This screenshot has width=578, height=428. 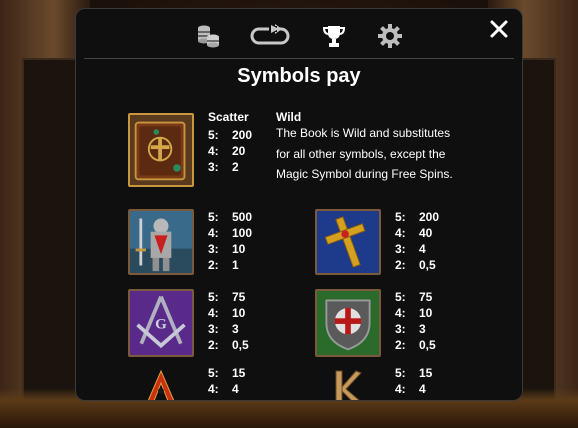 I want to click on knight-symbol-icon, so click(x=161, y=242).